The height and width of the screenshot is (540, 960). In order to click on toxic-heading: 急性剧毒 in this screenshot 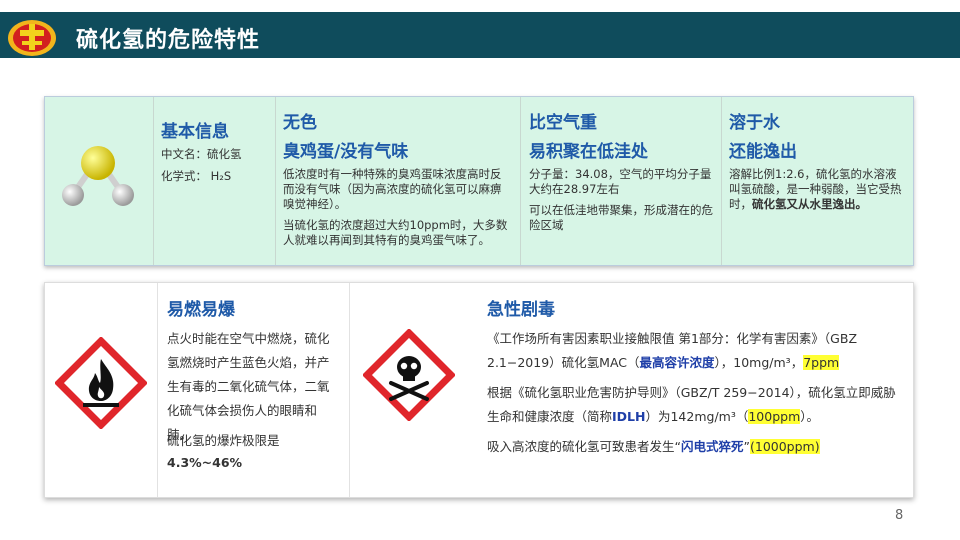, I will do `click(521, 310)`.